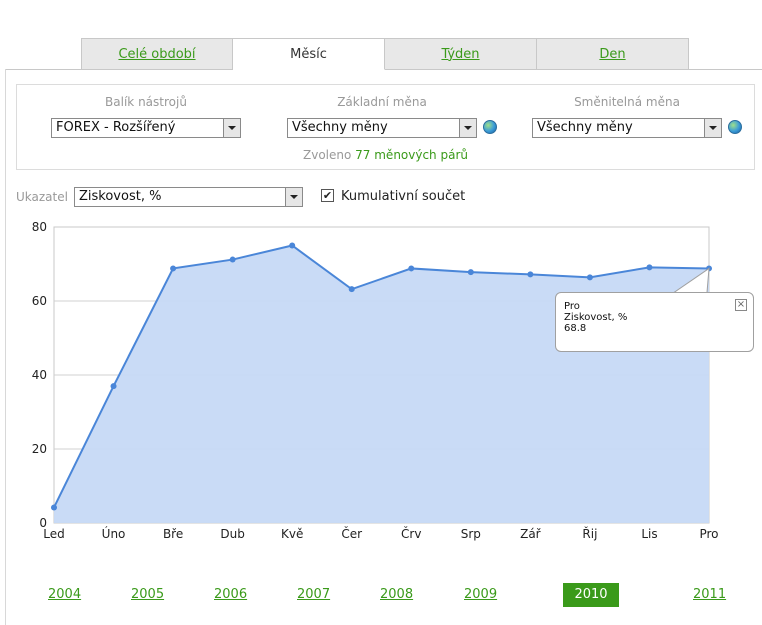 The image size is (762, 625). Describe the element at coordinates (313, 595) in the screenshot. I see `year-2007: 2007` at that location.